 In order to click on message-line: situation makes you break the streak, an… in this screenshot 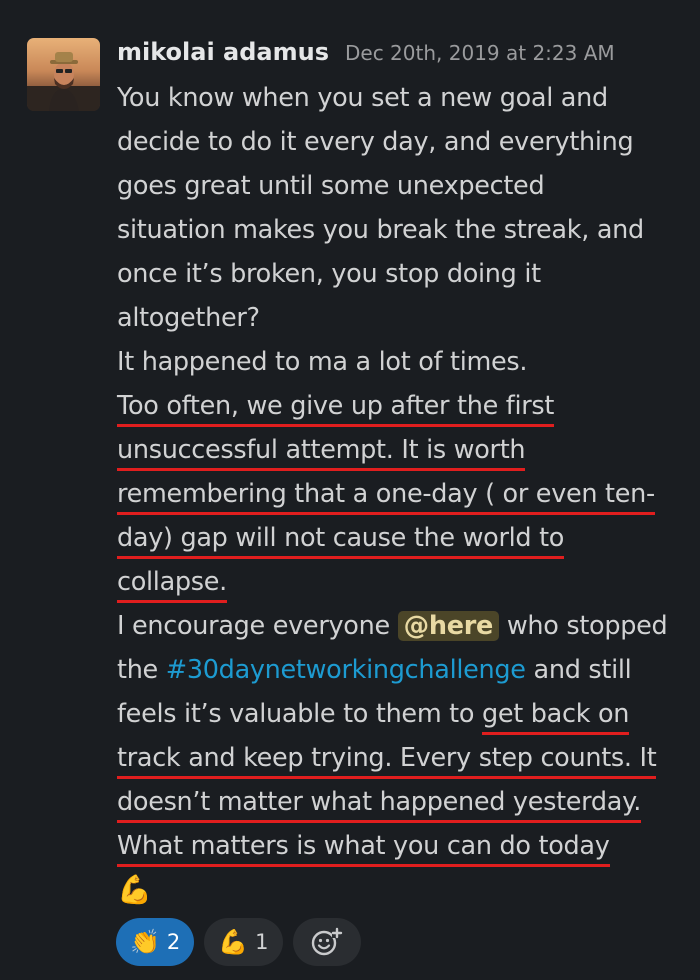, I will do `click(380, 230)`.